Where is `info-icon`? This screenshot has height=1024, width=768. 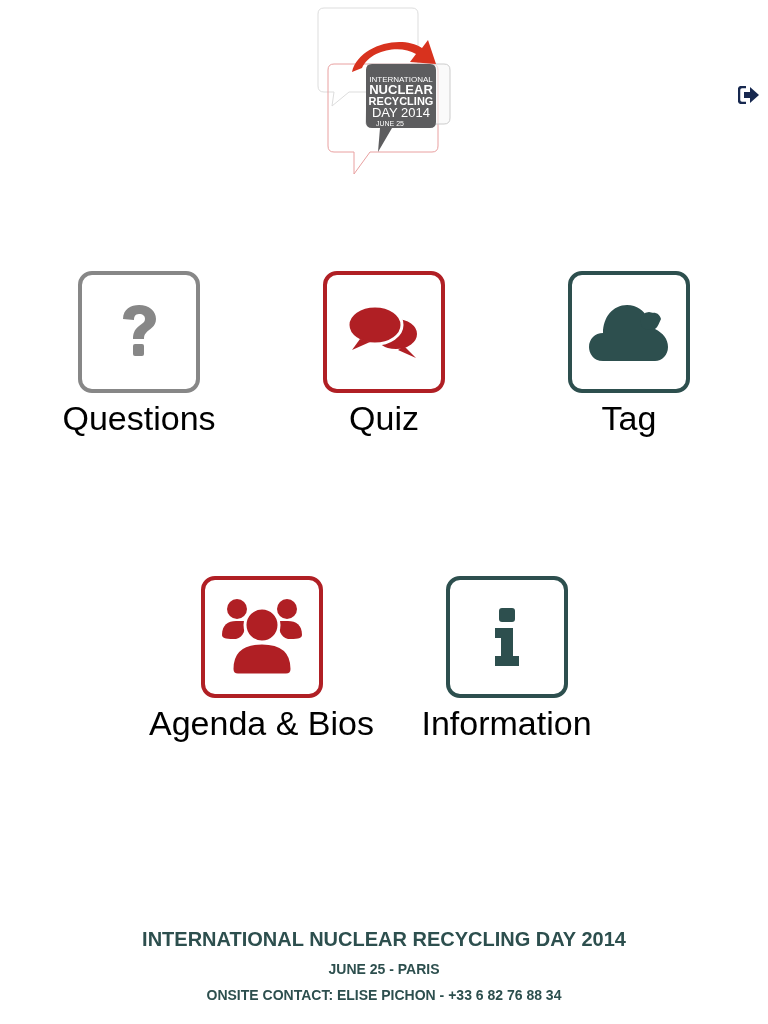 info-icon is located at coordinates (506, 637).